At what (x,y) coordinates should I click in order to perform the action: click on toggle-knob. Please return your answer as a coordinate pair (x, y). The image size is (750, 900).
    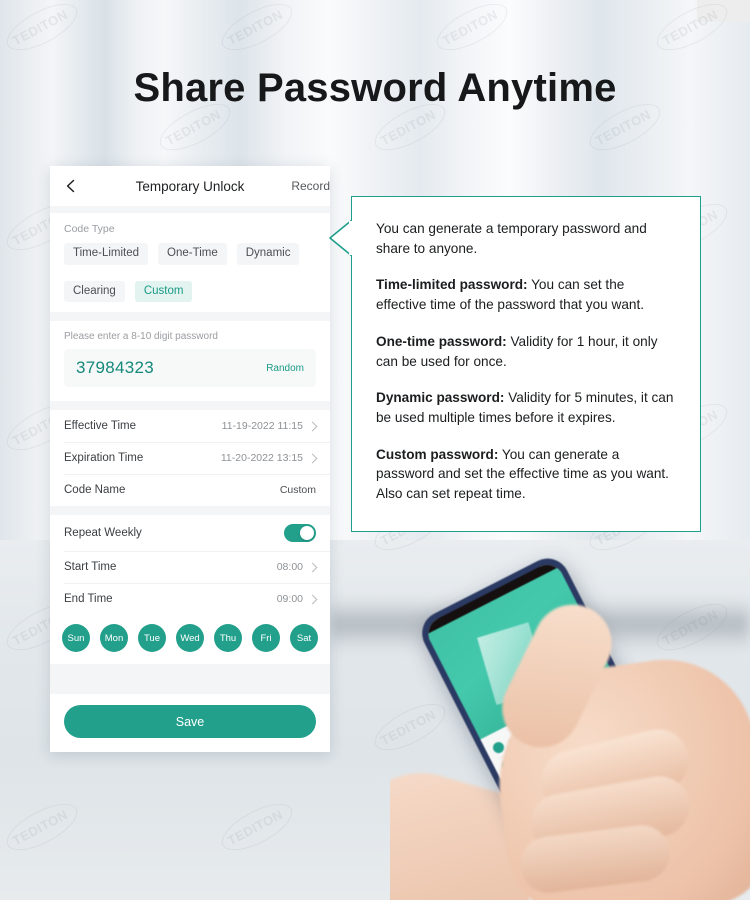
    Looking at the image, I should click on (307, 533).